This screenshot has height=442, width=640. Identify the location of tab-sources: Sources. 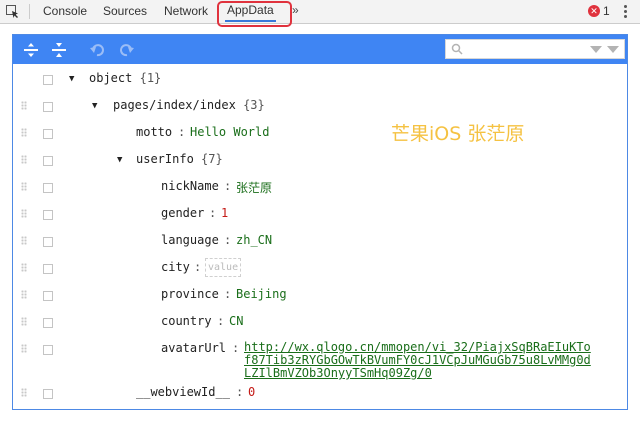
(125, 12).